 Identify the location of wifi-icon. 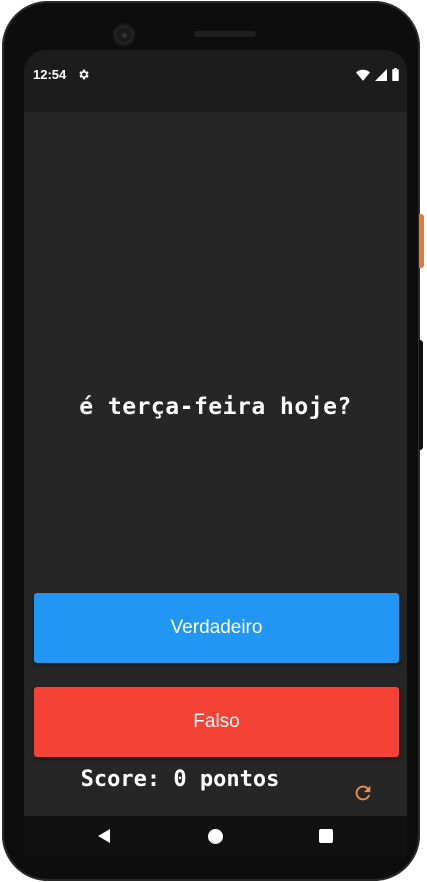
(363, 75).